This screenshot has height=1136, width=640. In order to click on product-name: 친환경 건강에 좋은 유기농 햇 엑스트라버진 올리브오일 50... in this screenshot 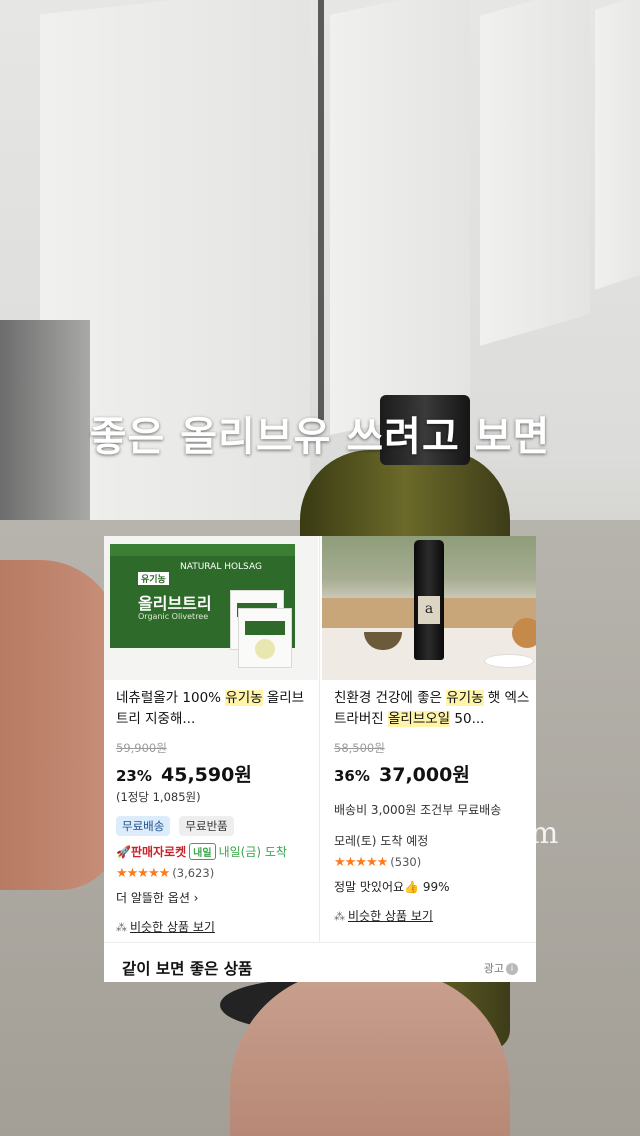, I will do `click(432, 710)`.